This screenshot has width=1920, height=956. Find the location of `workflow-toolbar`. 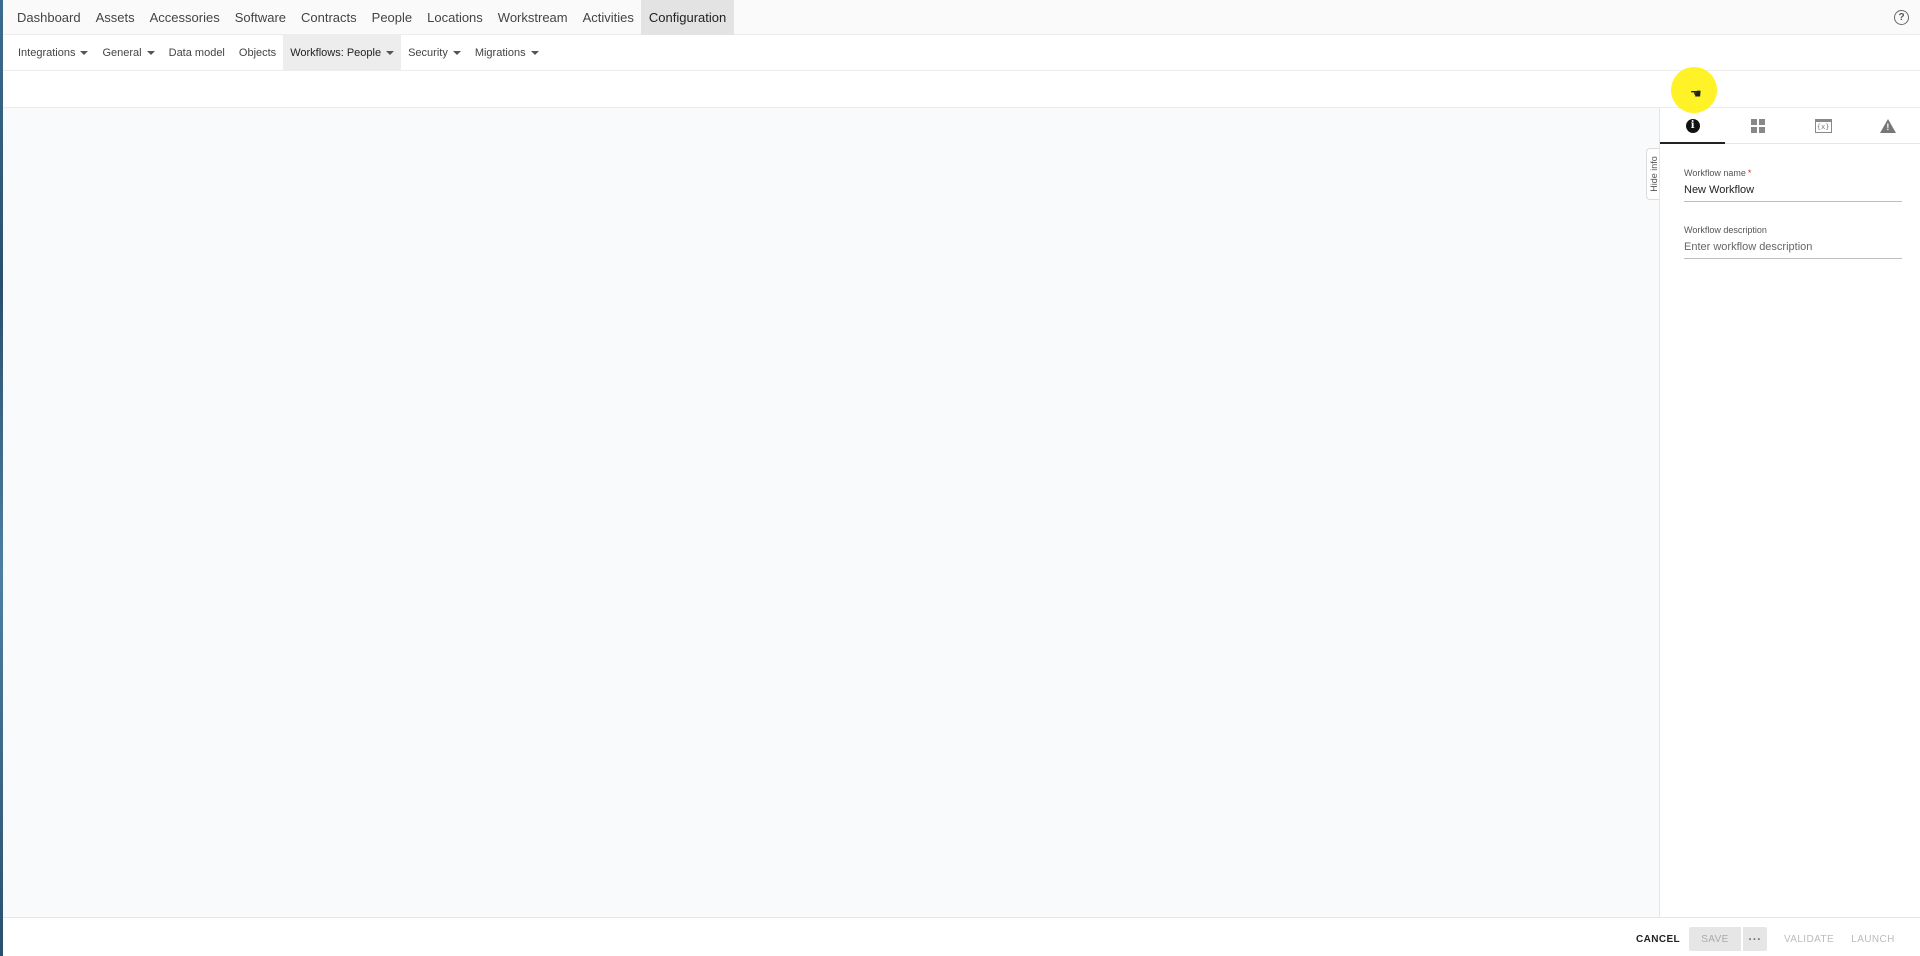

workflow-toolbar is located at coordinates (961, 90).